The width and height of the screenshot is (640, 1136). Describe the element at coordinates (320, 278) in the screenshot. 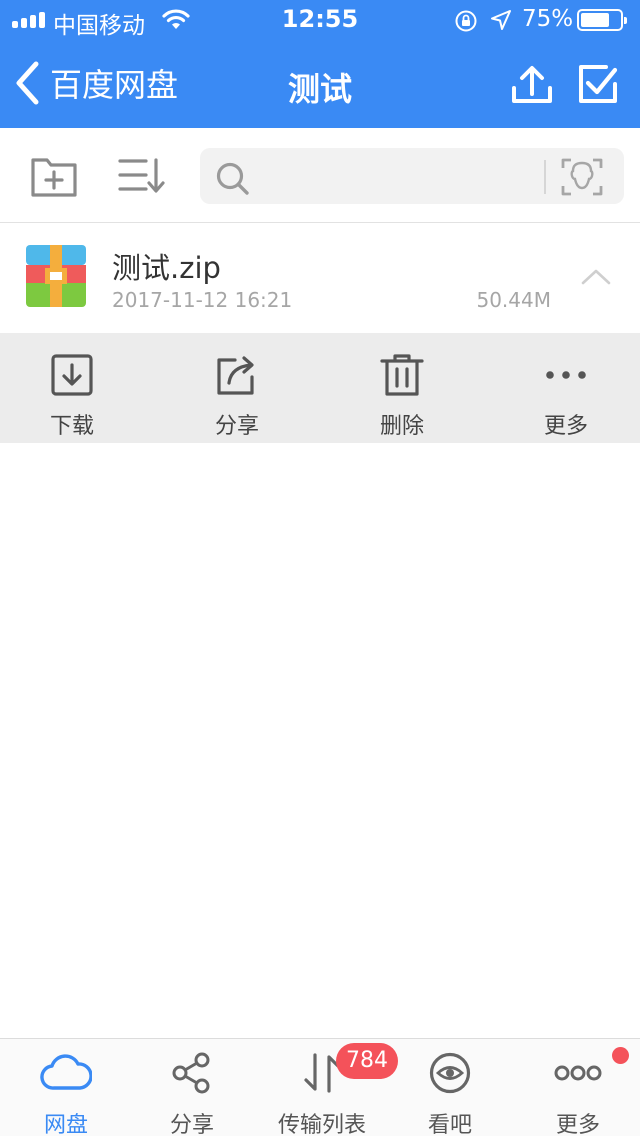

I see `file-row: 测试.zip 2017-11-12 16:21 50.44M` at that location.